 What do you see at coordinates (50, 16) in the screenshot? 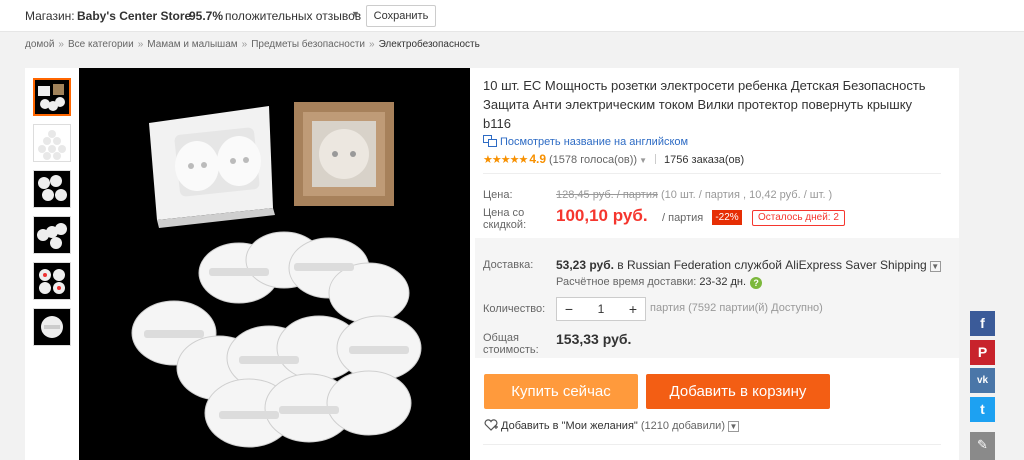
I see `store-label: Магазин:` at bounding box center [50, 16].